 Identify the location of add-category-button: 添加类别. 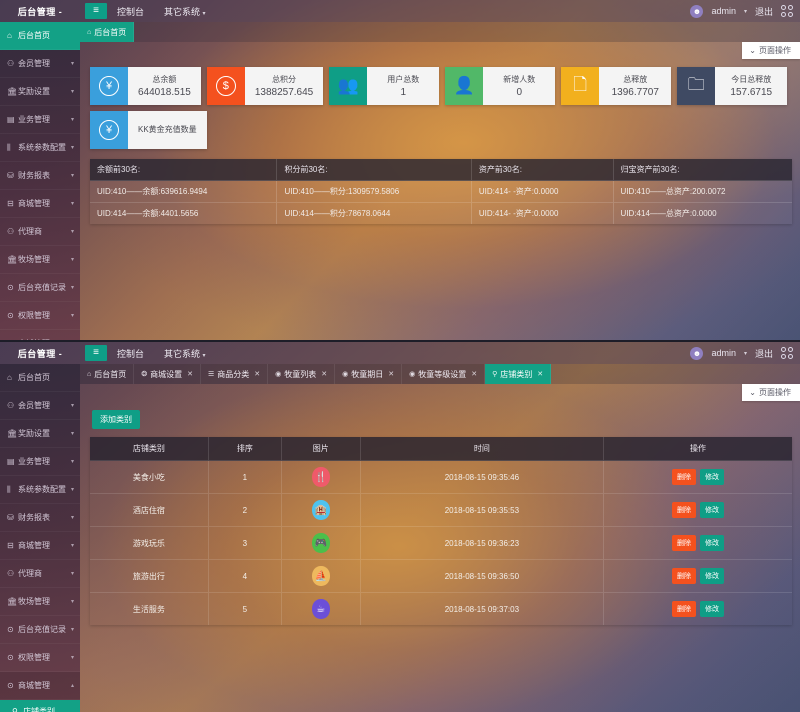
(116, 419).